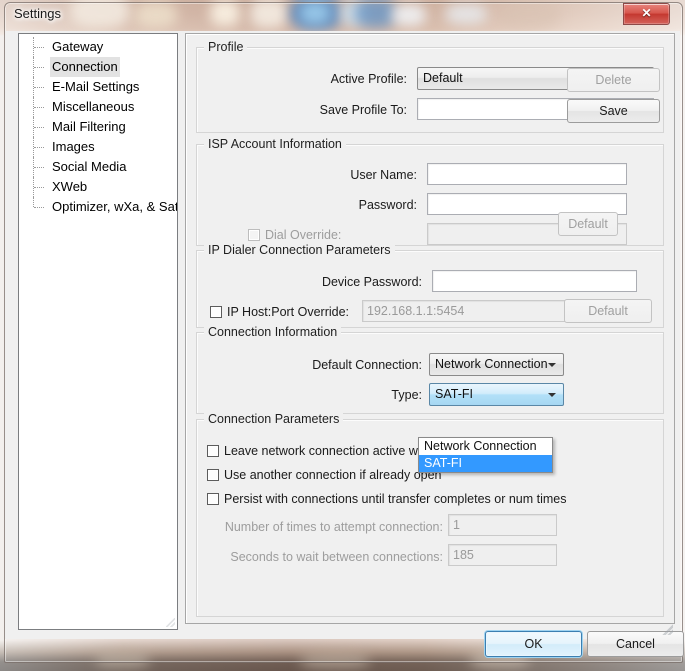 The height and width of the screenshot is (671, 685). What do you see at coordinates (368, 79) in the screenshot?
I see `active-profile-label: Active Profile:` at bounding box center [368, 79].